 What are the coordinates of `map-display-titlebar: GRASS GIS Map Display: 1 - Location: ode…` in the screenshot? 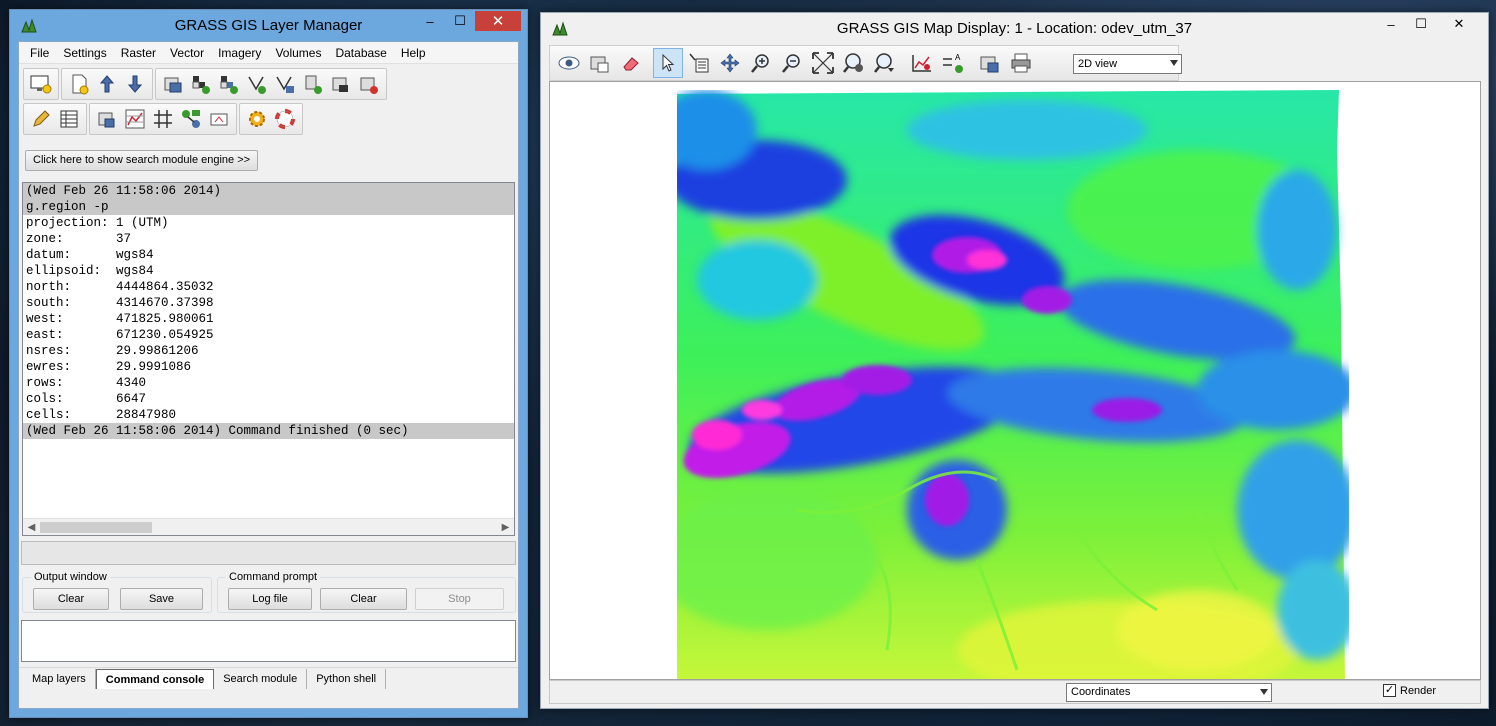 It's located at (1014, 29).